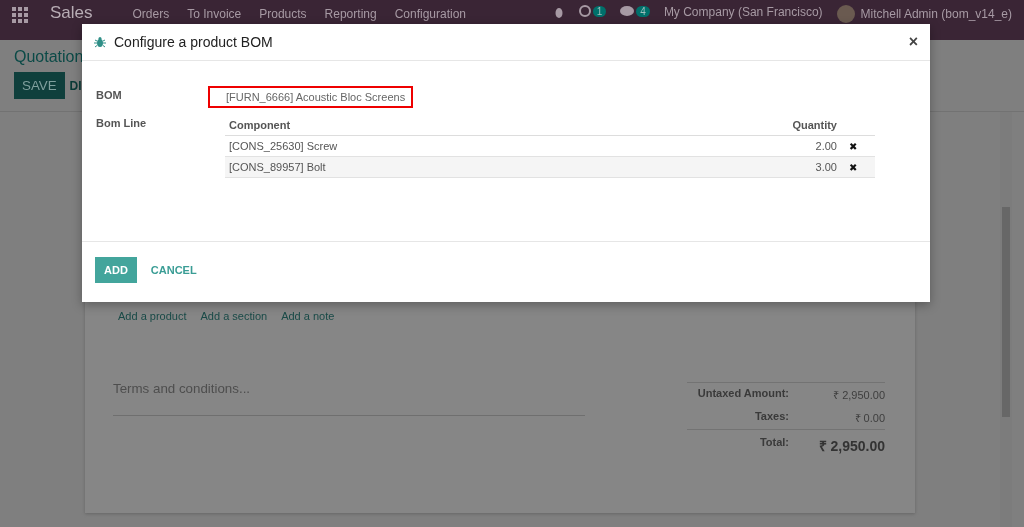  I want to click on dialog-title: Configure a product BOM, so click(193, 42).